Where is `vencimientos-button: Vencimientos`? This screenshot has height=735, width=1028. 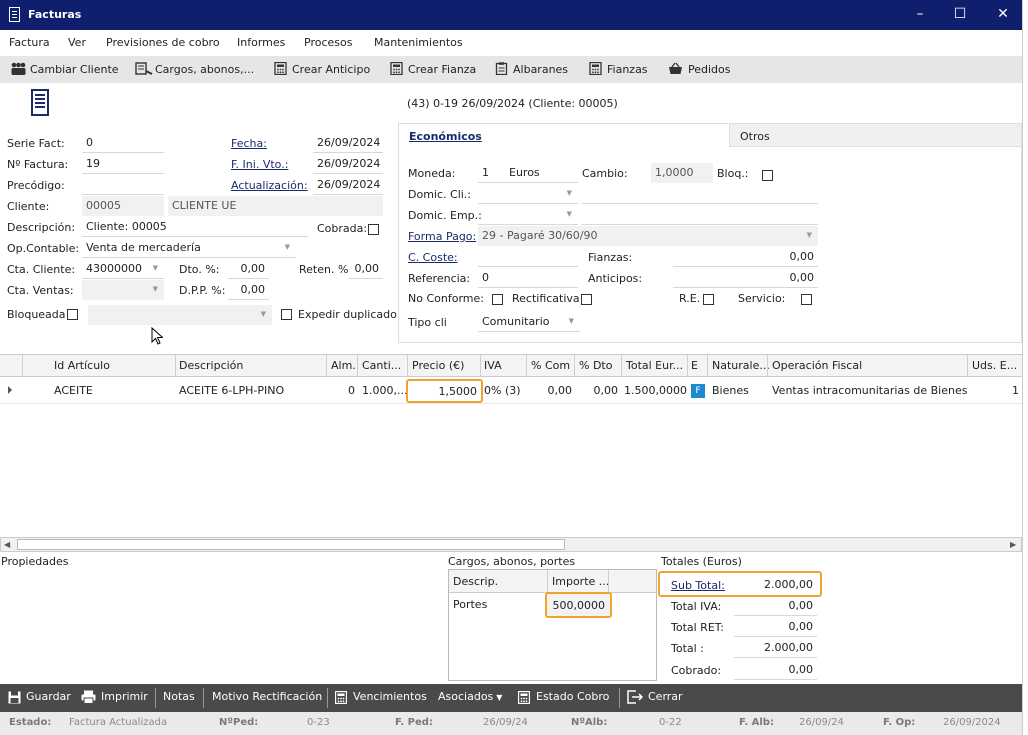
vencimientos-button: Vencimientos is located at coordinates (390, 696).